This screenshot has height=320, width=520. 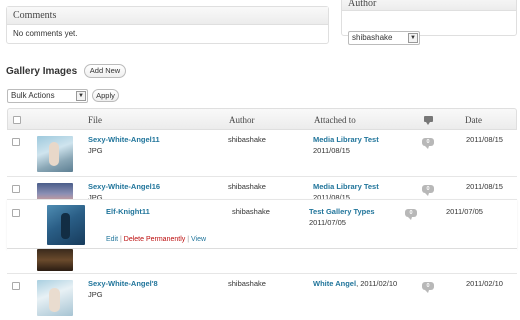 I want to click on row-title-link: Elf-Knight11, so click(x=128, y=211).